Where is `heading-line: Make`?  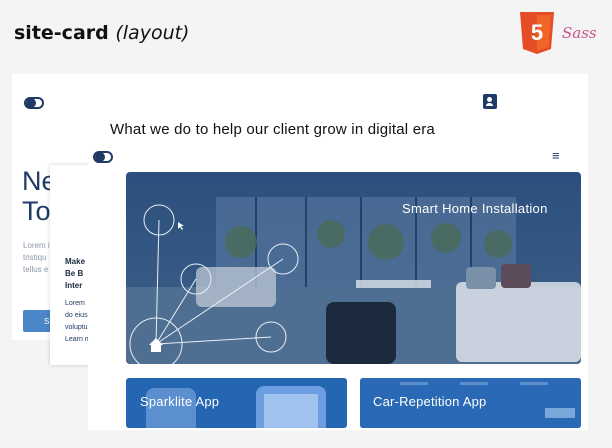
heading-line: Make is located at coordinates (75, 261).